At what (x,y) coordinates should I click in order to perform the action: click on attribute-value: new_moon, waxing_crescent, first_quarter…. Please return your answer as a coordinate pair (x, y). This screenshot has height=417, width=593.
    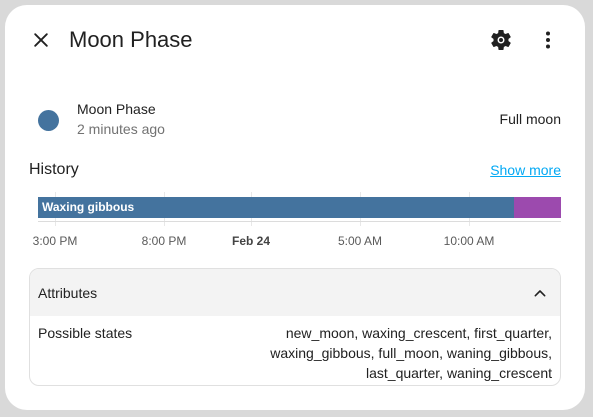
    Looking at the image, I should click on (411, 353).